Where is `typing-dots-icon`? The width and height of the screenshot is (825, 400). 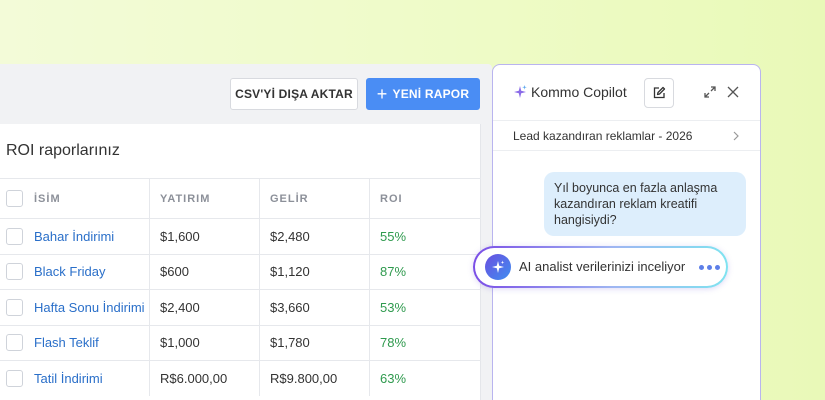 typing-dots-icon is located at coordinates (709, 267).